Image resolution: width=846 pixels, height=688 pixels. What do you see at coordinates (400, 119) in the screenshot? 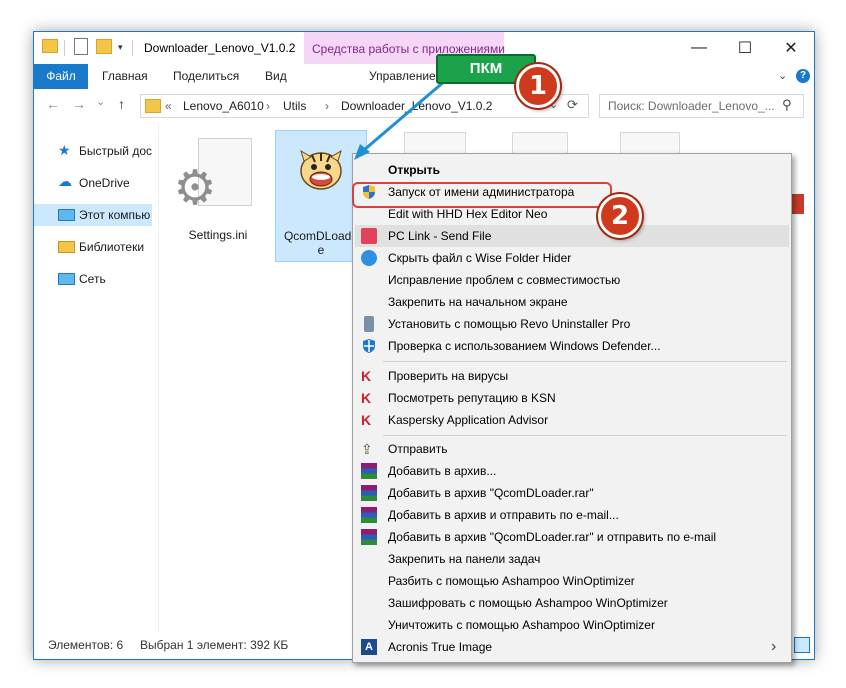
I see `annotation-arrow` at bounding box center [400, 119].